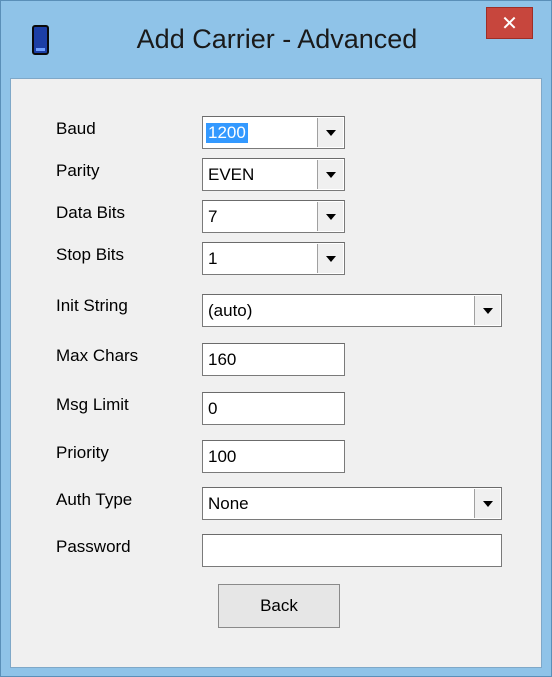  Describe the element at coordinates (230, 310) in the screenshot. I see `init-string-value: (auto)` at that location.